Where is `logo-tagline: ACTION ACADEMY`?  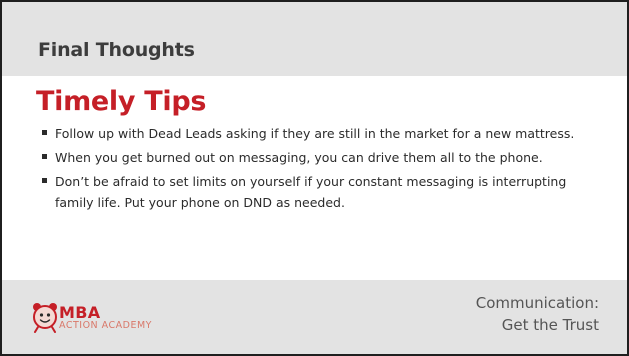
logo-tagline: ACTION ACADEMY is located at coordinates (105, 325).